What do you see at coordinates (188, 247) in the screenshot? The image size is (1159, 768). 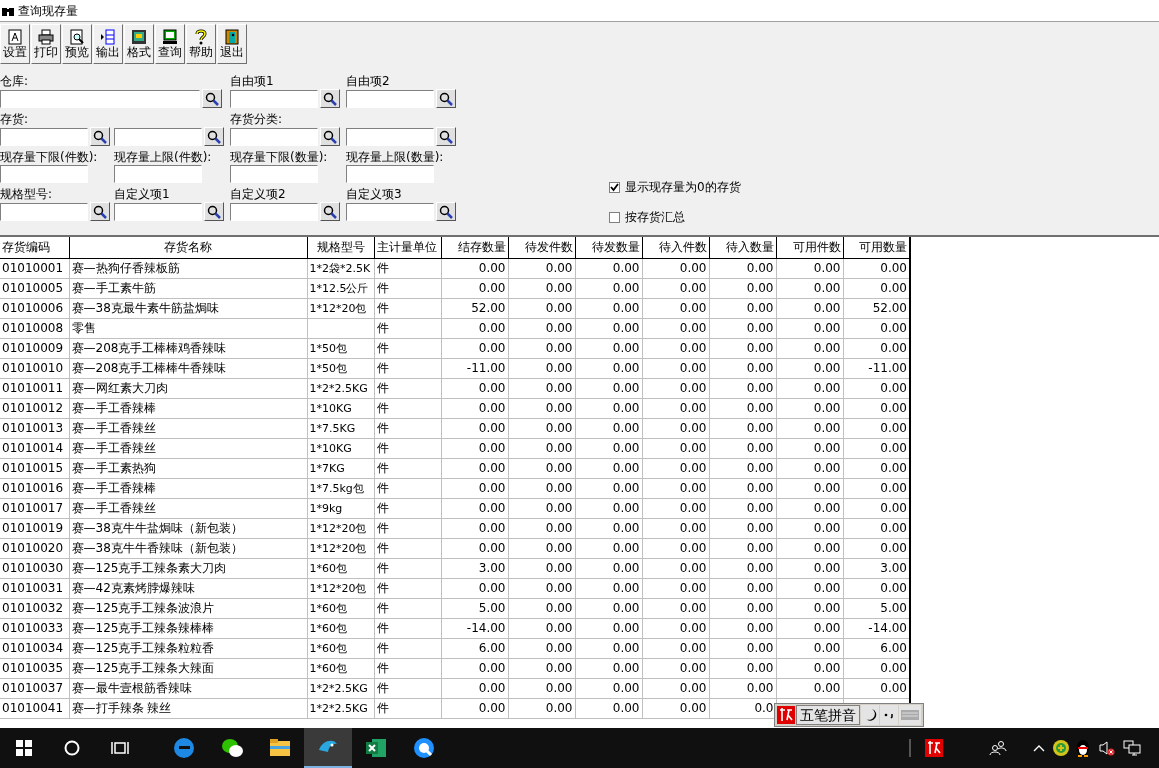 I see `column-header: 存货名称` at bounding box center [188, 247].